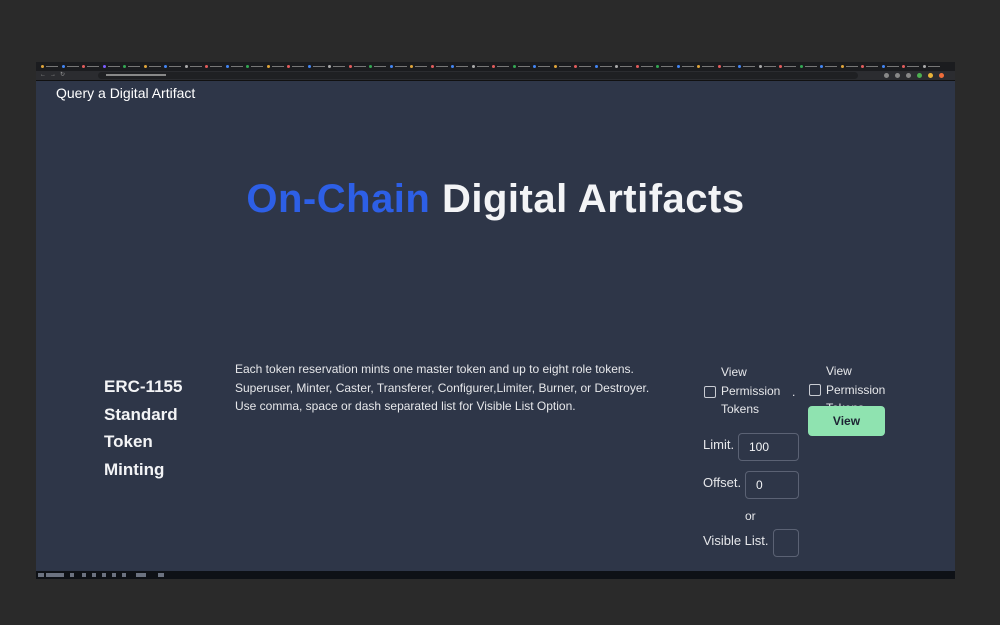 The image size is (1000, 625). I want to click on or-label: or, so click(750, 516).